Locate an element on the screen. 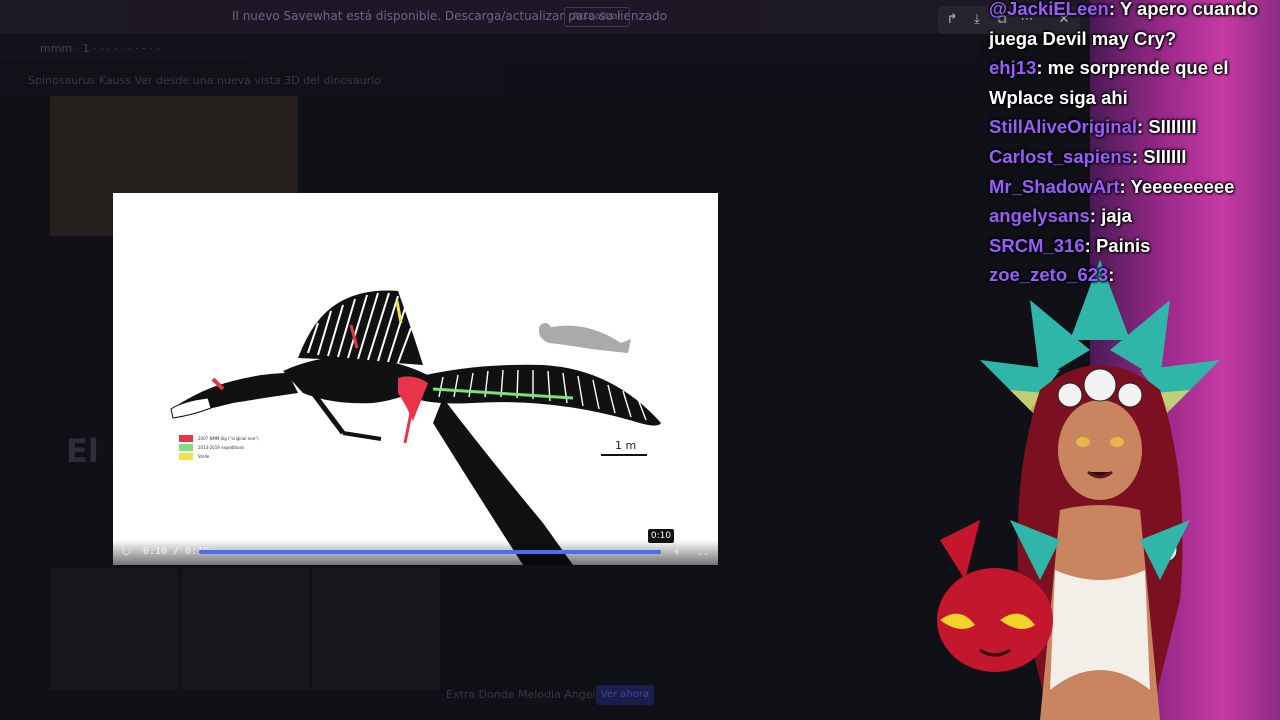 The height and width of the screenshot is (720, 1280). chat-username: Mr_ShadowArt is located at coordinates (1054, 186).